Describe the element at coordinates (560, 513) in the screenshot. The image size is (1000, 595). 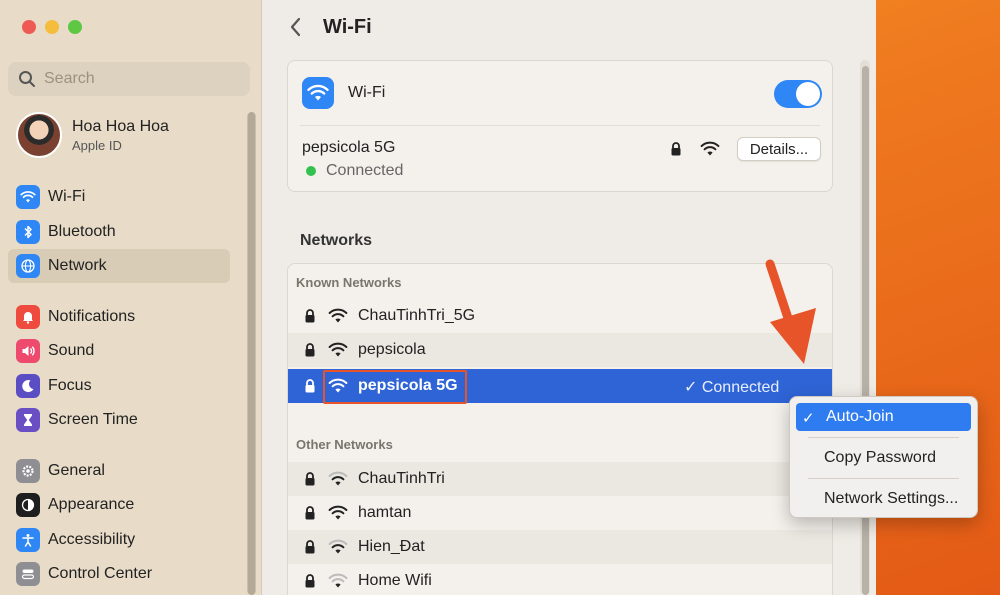
I see `network-row-hamtan: hamtan` at that location.